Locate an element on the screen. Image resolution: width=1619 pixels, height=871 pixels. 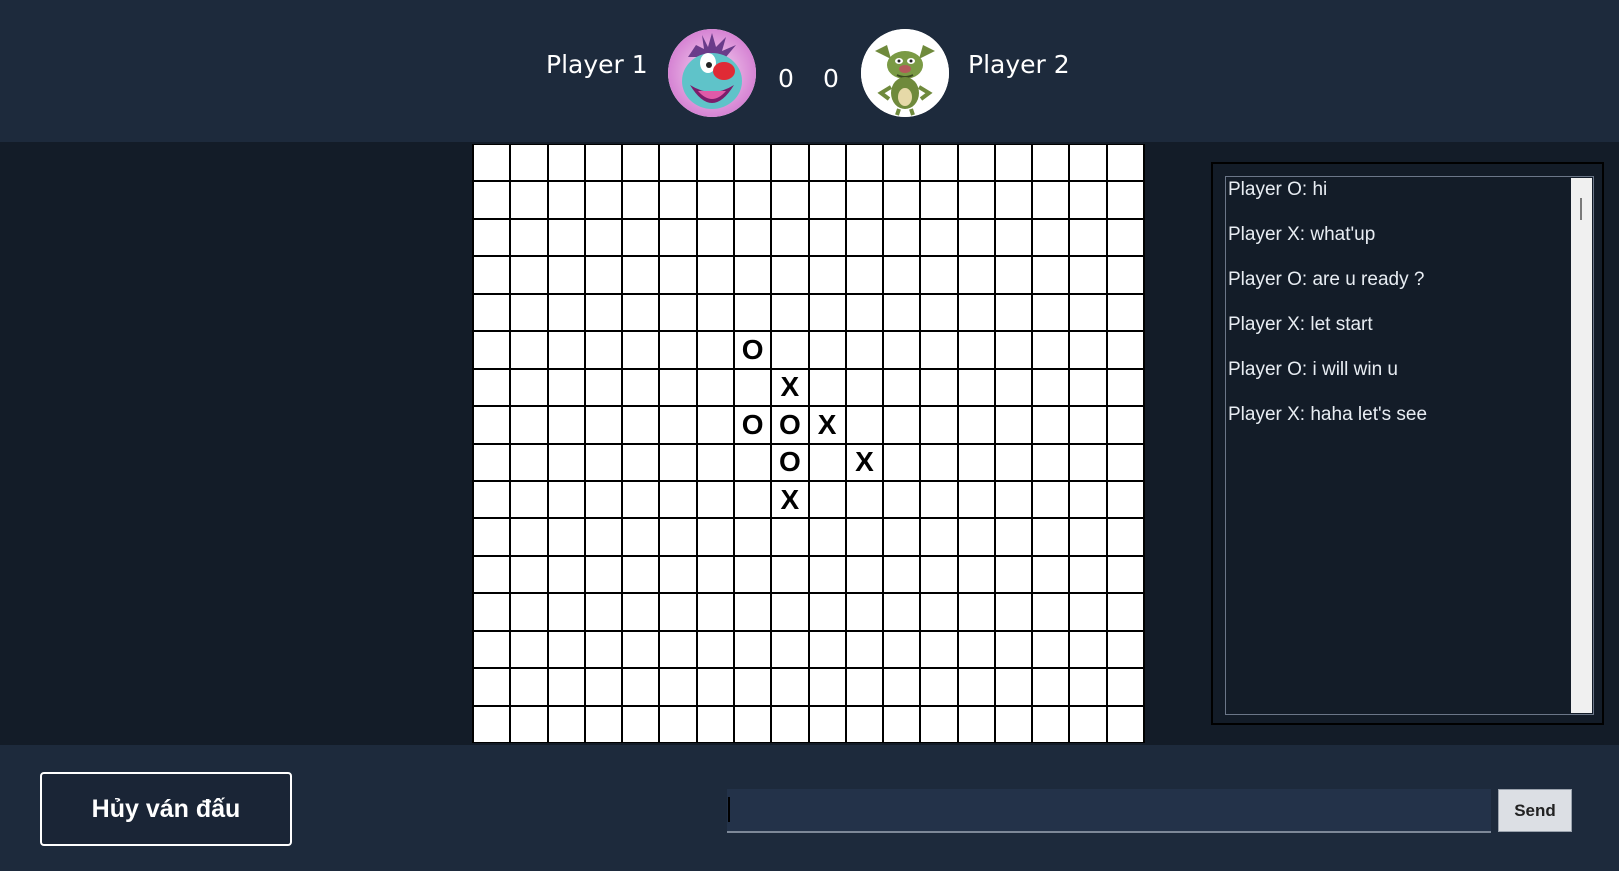
chat-scroll-thumb is located at coordinates (1581, 209).